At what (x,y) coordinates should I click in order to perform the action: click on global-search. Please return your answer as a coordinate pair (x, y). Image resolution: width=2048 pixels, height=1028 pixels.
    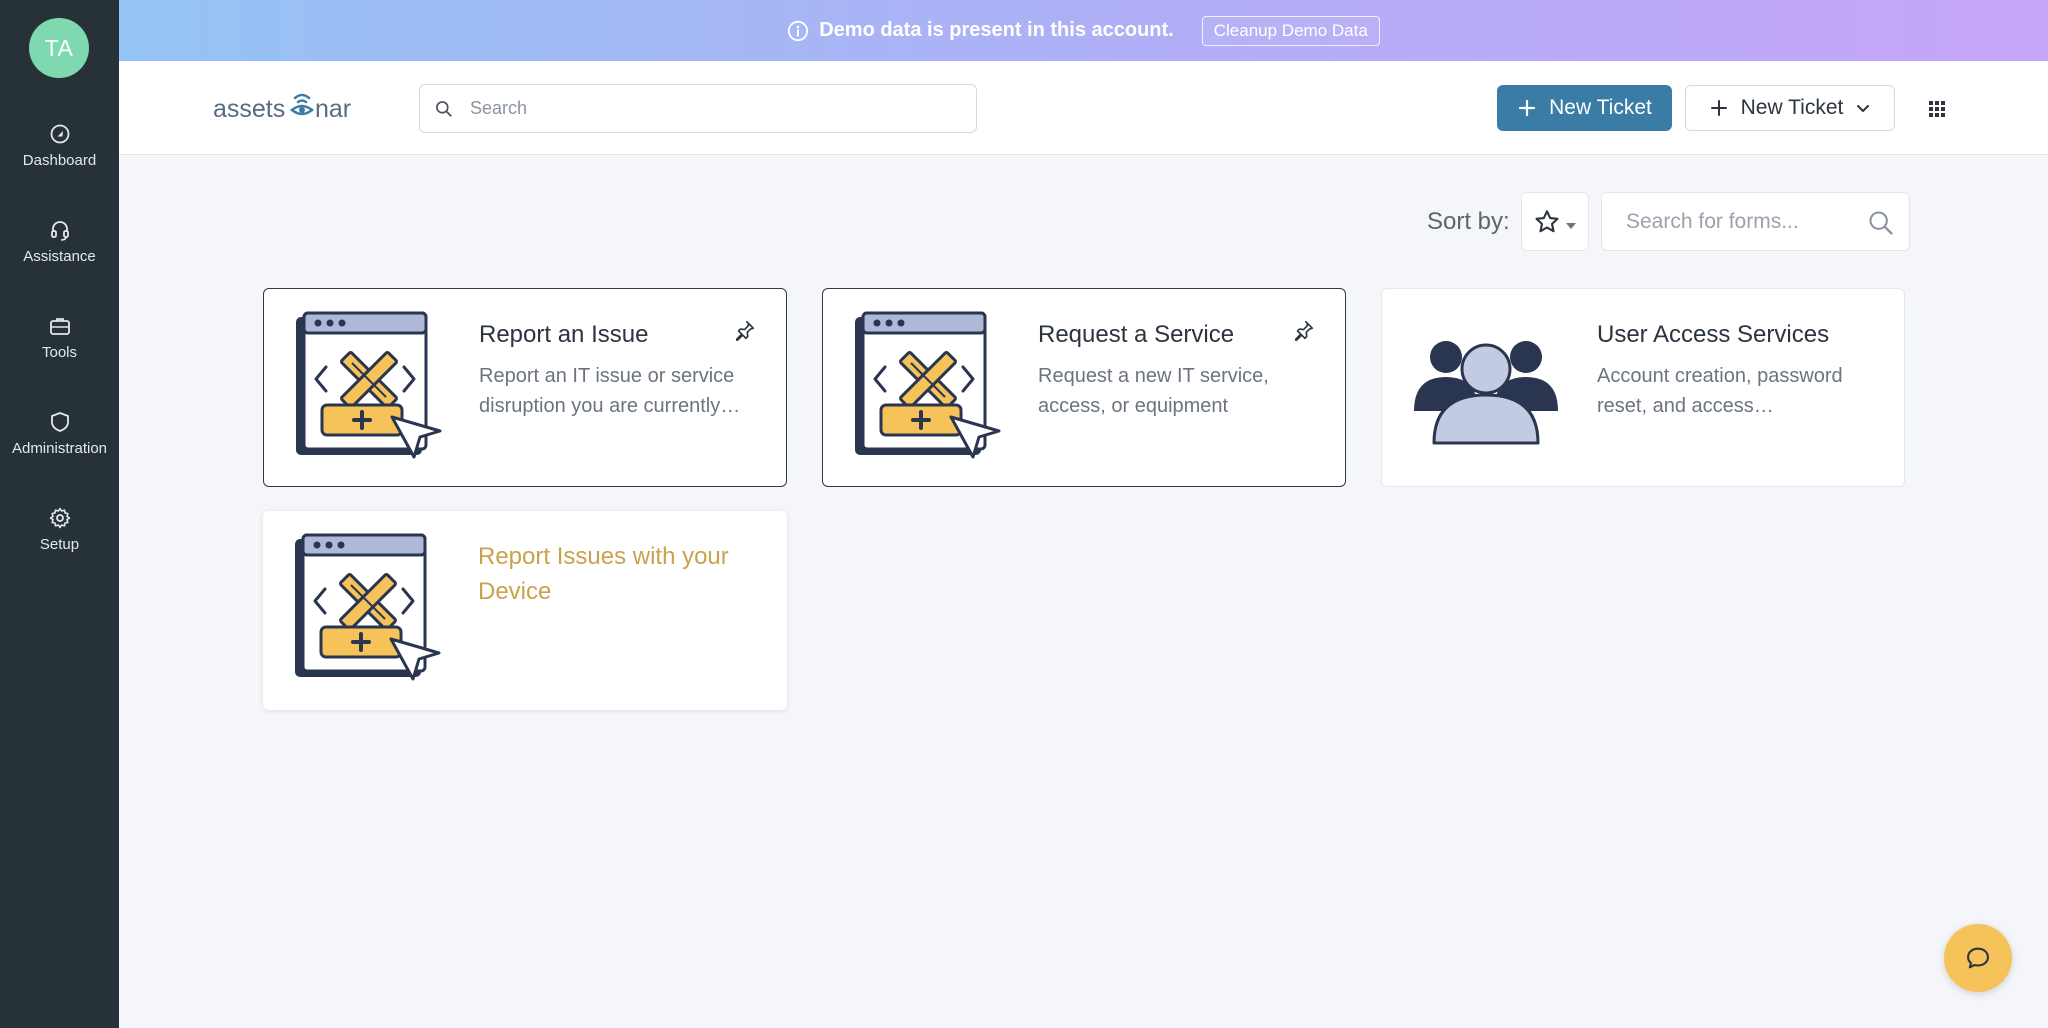
    Looking at the image, I should click on (698, 108).